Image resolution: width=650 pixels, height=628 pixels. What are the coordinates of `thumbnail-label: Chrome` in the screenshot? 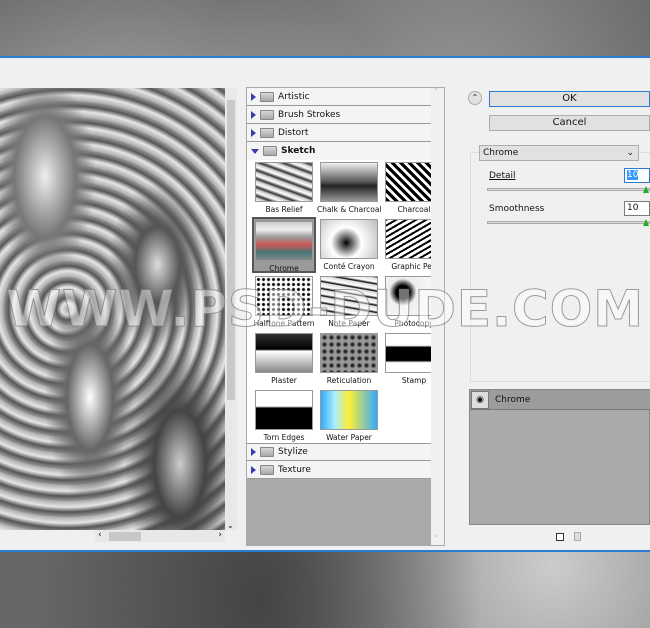 It's located at (284, 268).